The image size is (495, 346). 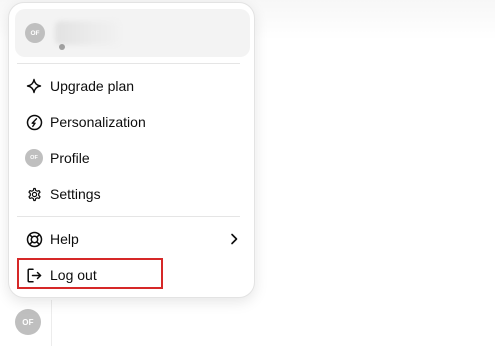 I want to click on chevron-right-icon, so click(x=234, y=239).